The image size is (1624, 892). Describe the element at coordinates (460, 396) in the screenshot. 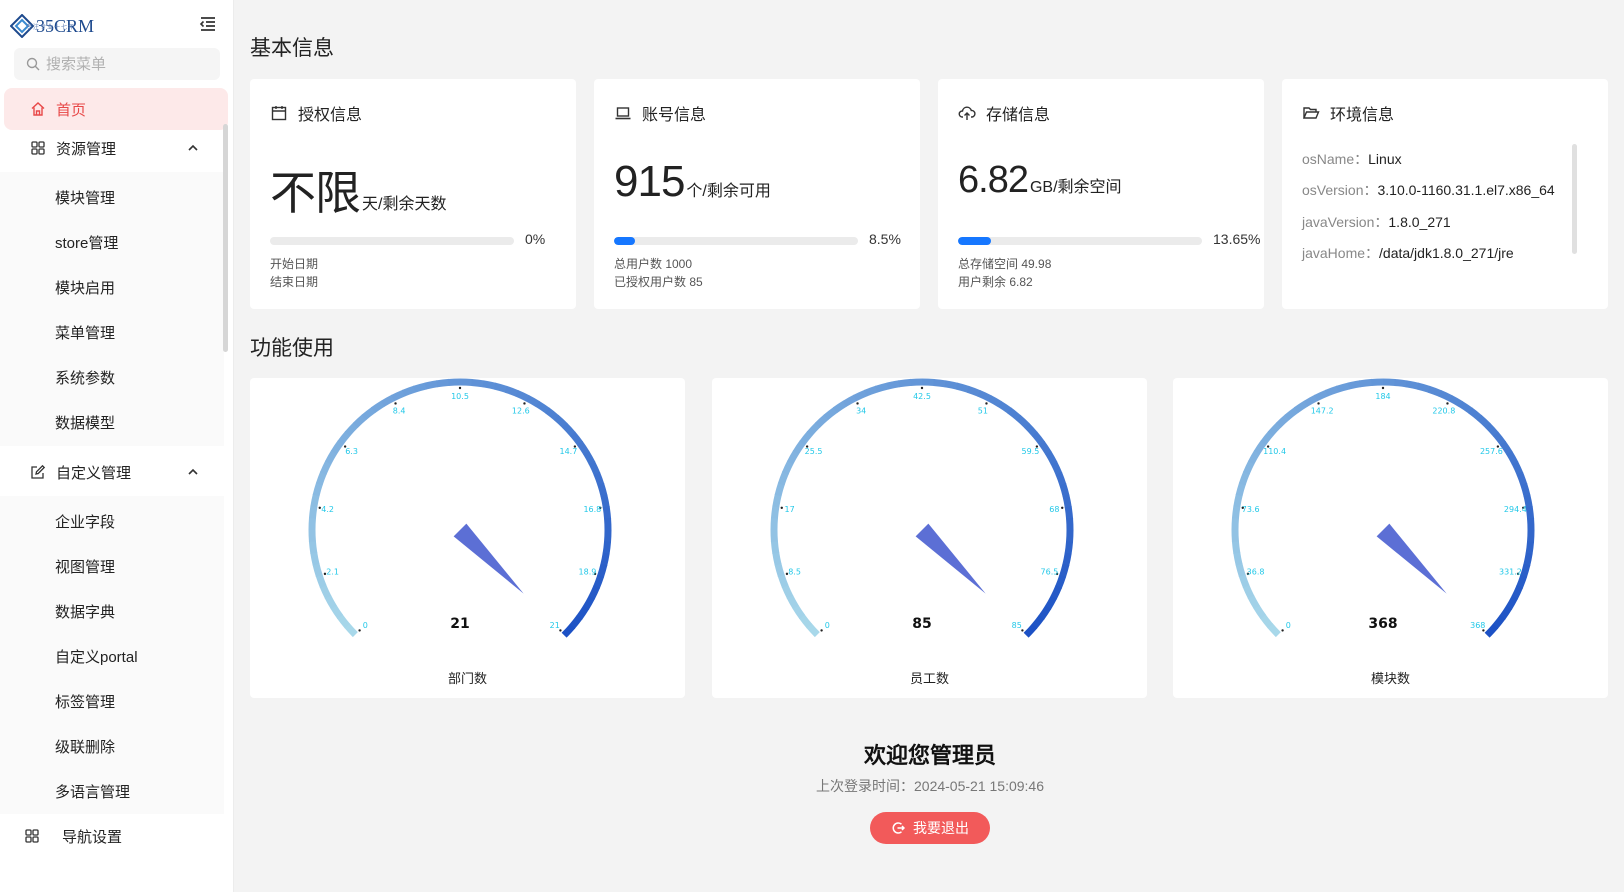

I see `gauge-tick-label: 10.5` at that location.